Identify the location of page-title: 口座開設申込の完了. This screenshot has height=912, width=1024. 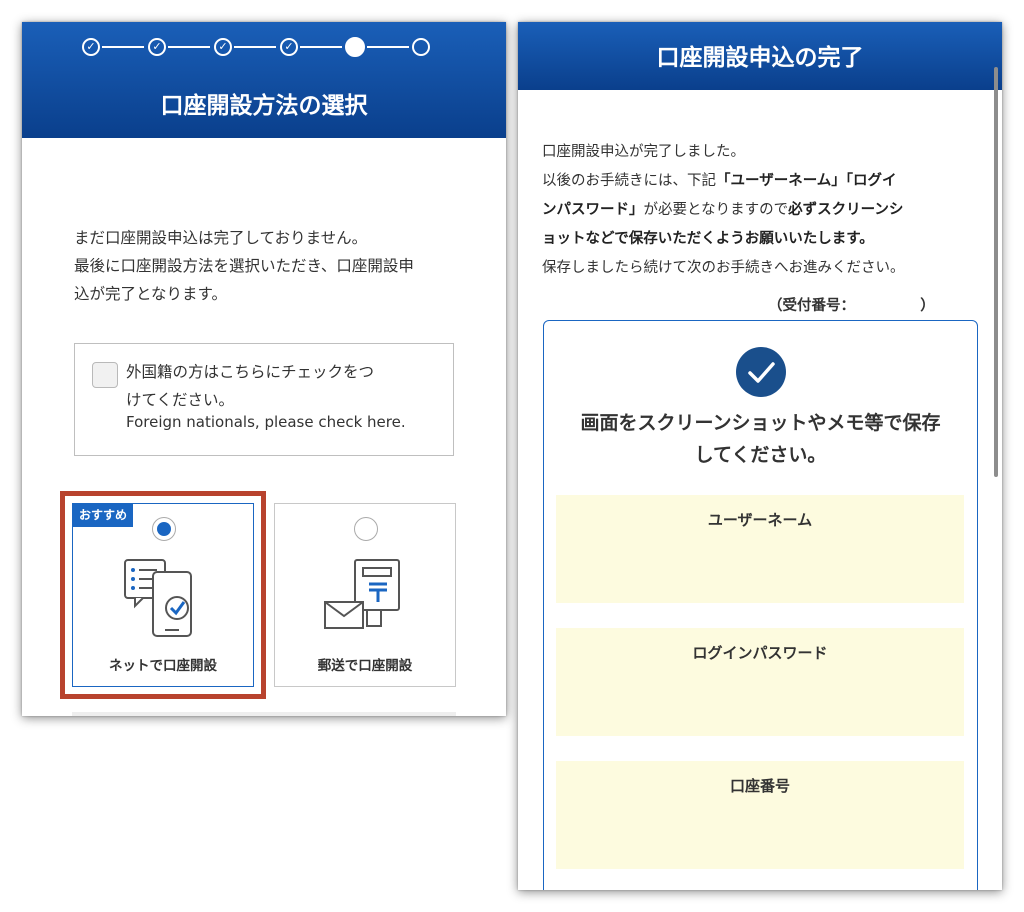
(760, 58).